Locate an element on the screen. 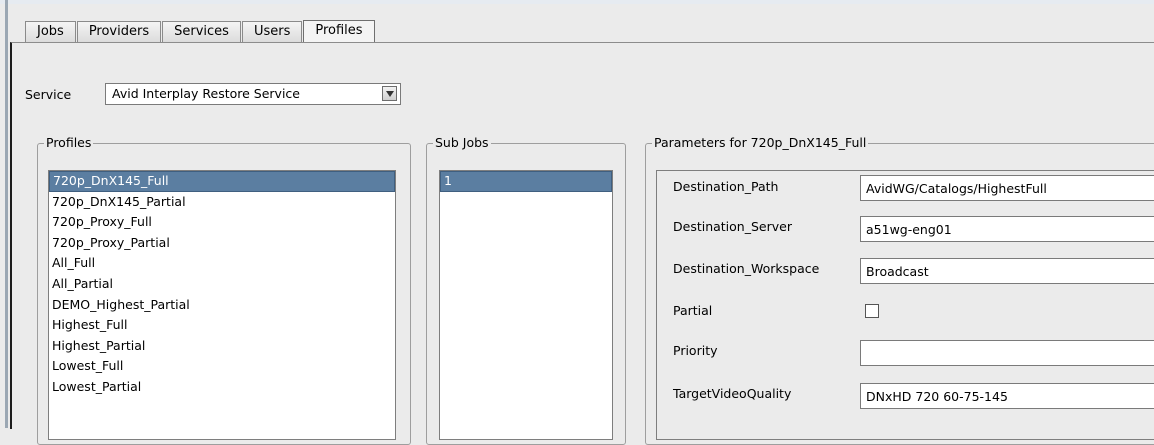 Image resolution: width=1154 pixels, height=445 pixels. destination-workspace-field: Broadcast is located at coordinates (1007, 271).